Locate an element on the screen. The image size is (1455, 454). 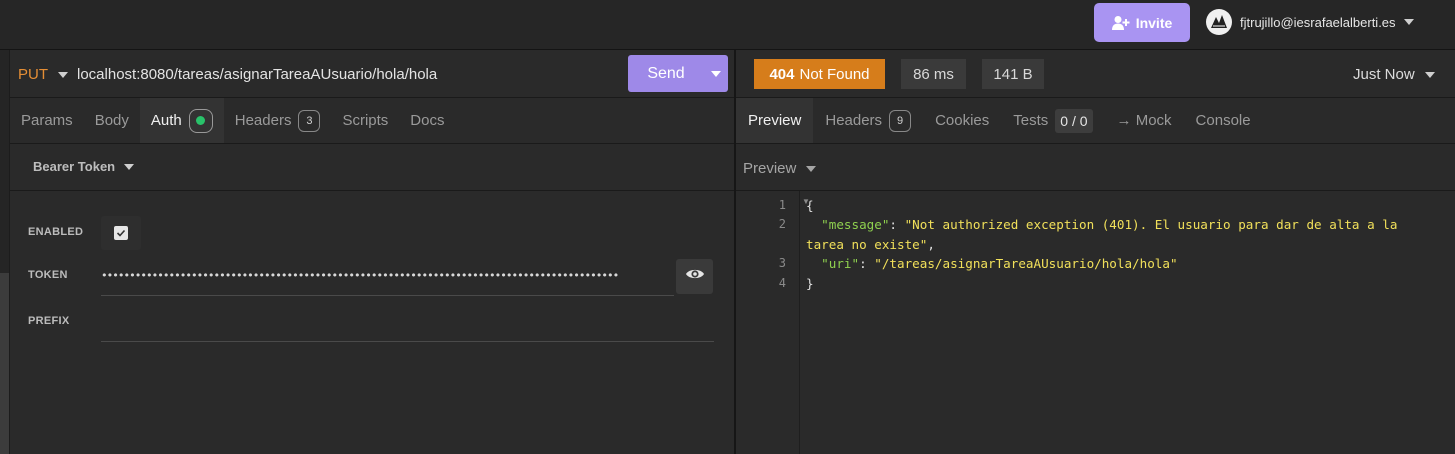
tab-auth: Auth is located at coordinates (181, 120).